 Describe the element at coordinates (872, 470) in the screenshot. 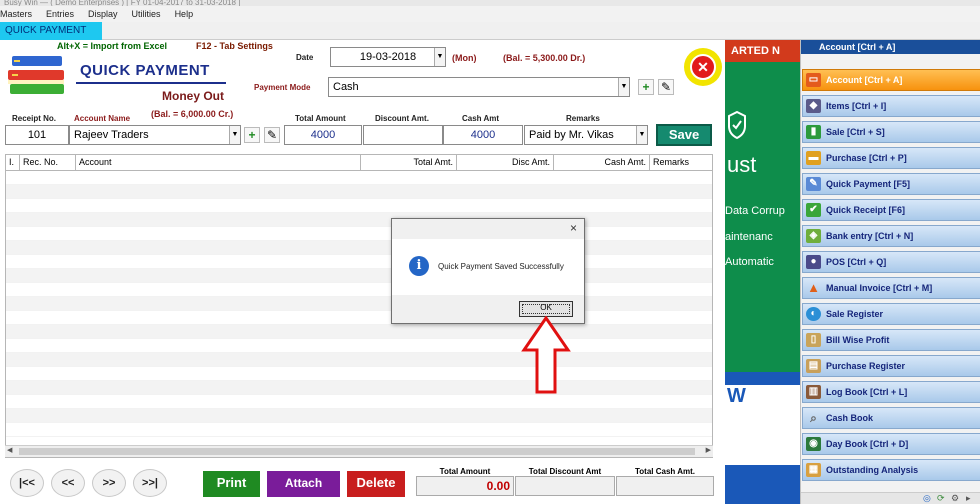

I see `sidebar-item-label: Outstanding Analysis` at that location.